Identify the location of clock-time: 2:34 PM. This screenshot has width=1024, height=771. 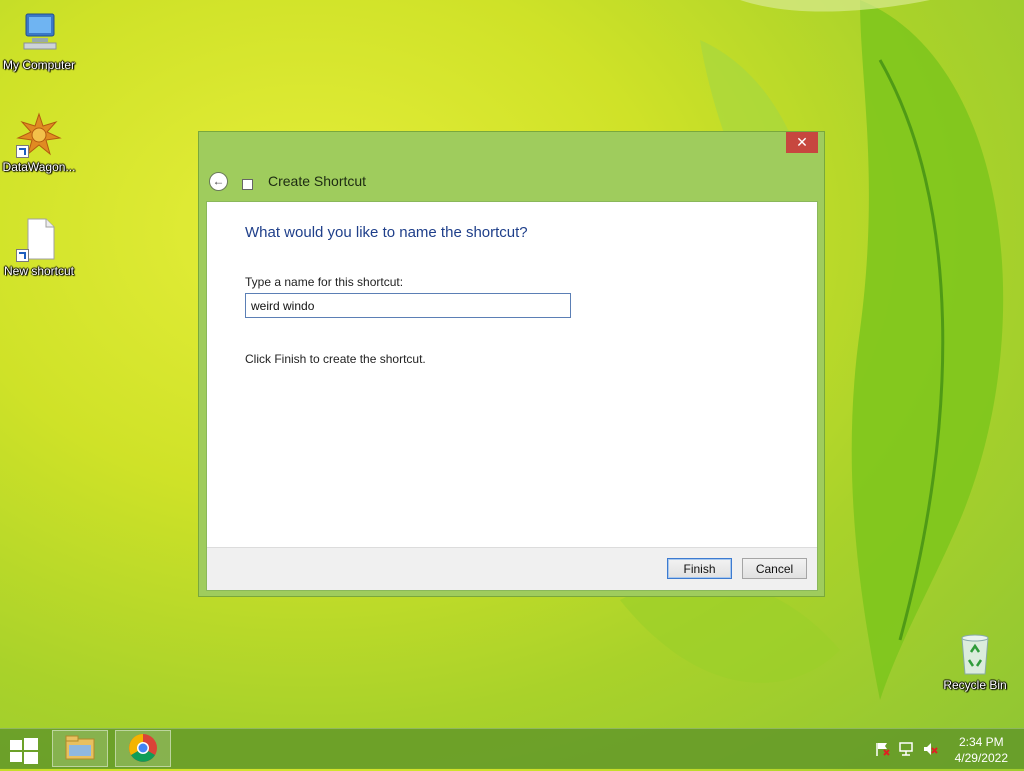
(981, 742).